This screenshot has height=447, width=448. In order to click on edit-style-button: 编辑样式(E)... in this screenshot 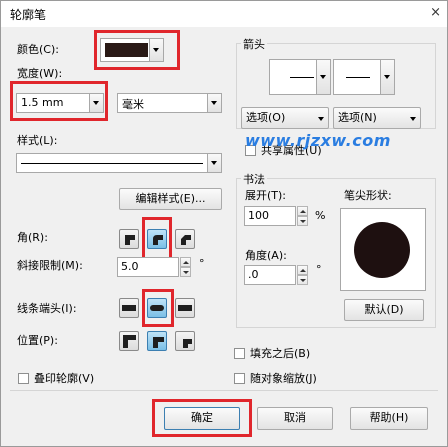, I will do `click(170, 199)`.